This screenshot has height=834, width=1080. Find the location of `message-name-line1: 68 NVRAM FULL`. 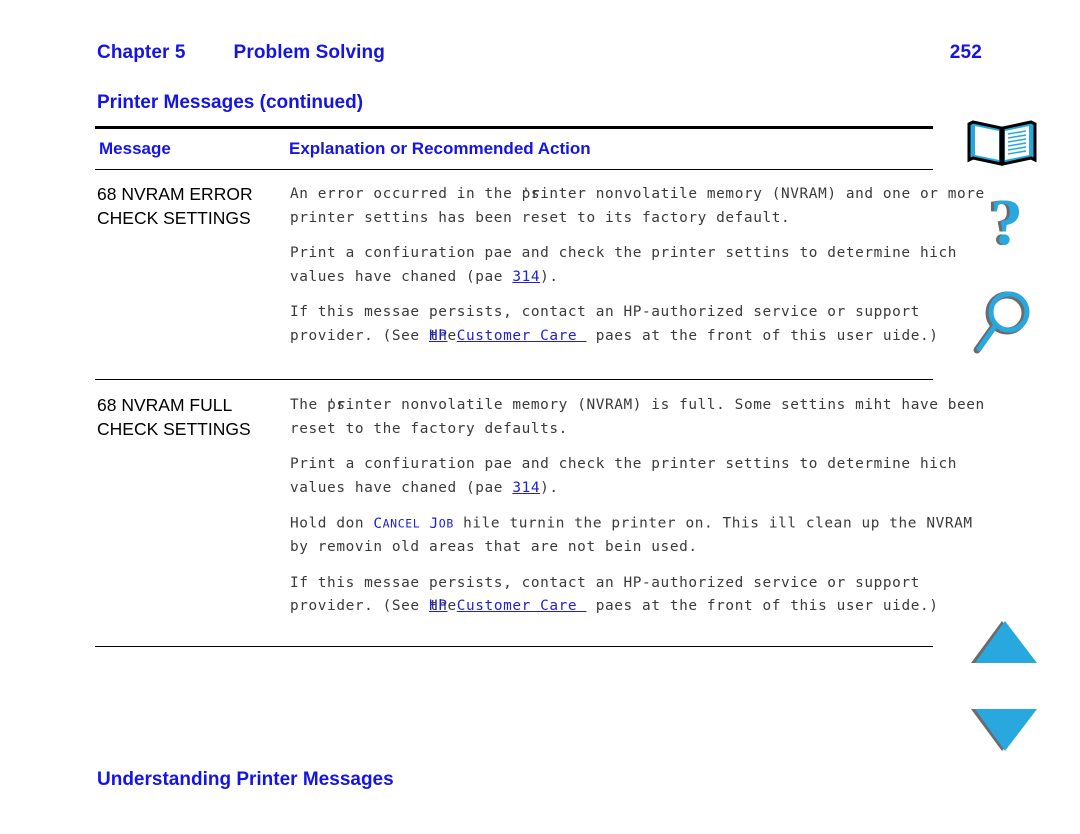

message-name-line1: 68 NVRAM FULL is located at coordinates (165, 405).